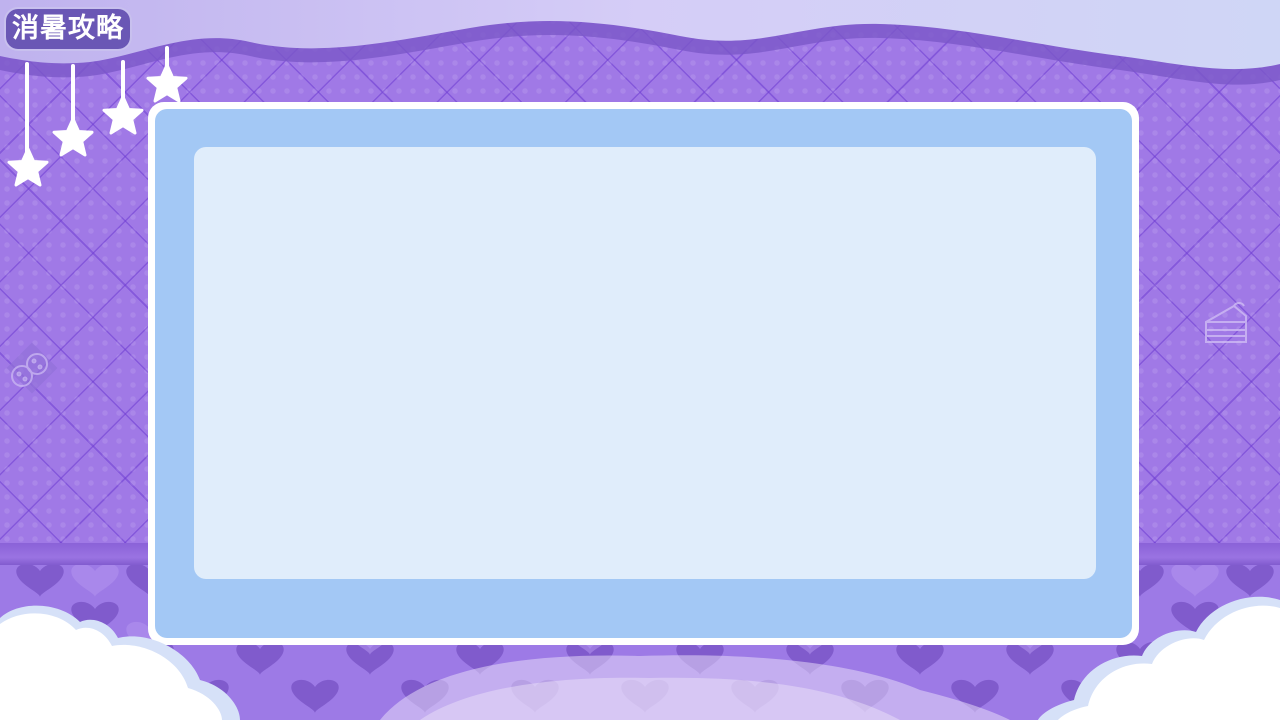 The image size is (1280, 720). Describe the element at coordinates (32, 368) in the screenshot. I see `cookies-icon` at that location.